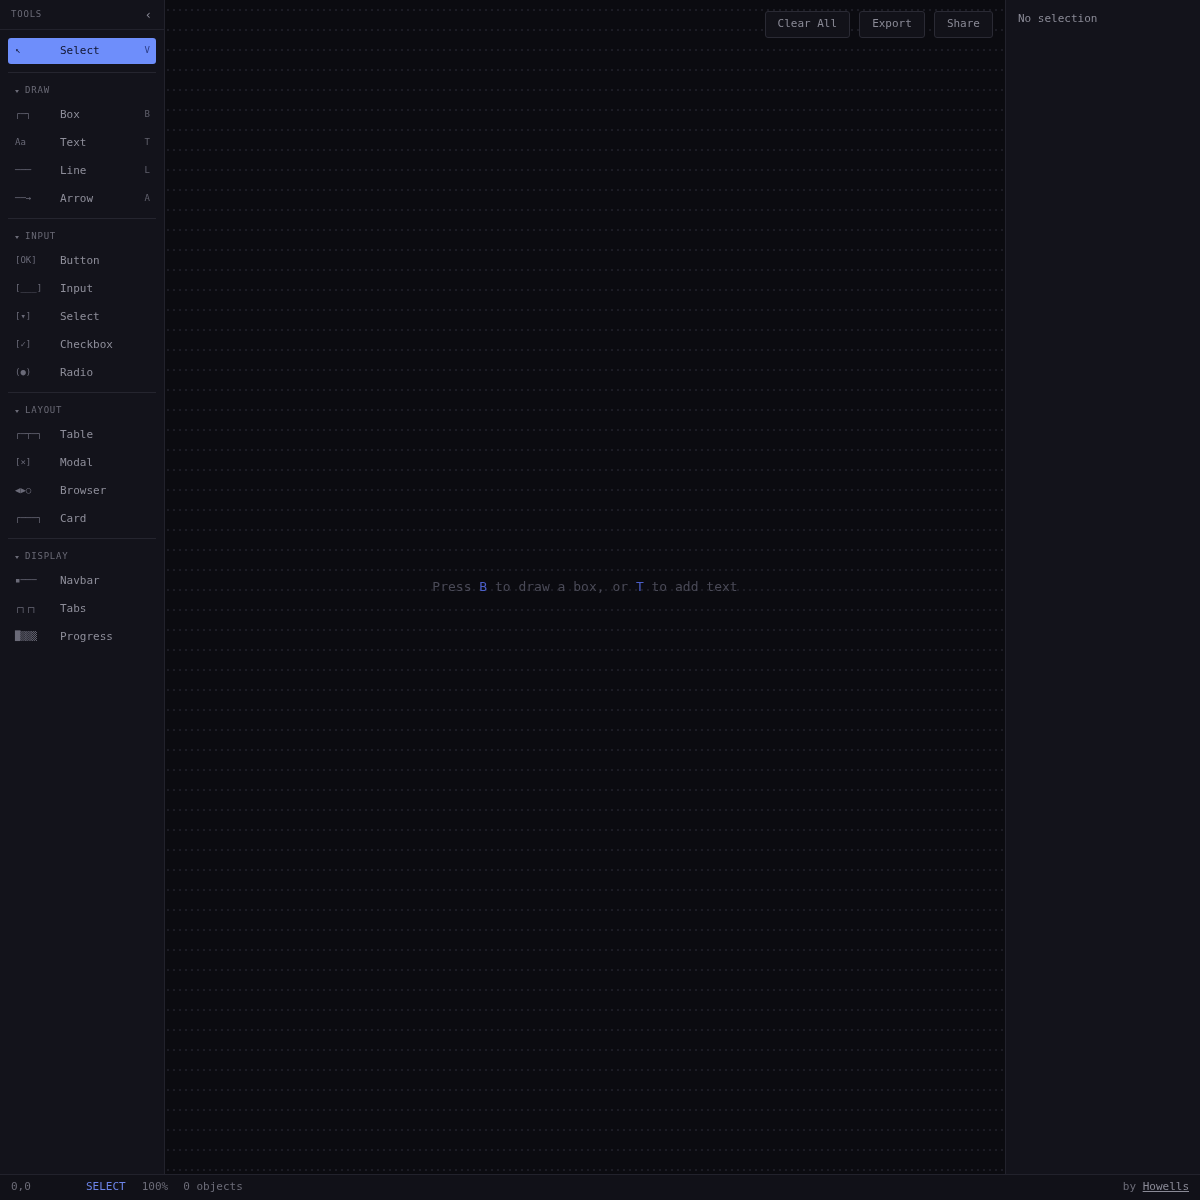 The width and height of the screenshot is (1200, 1200). I want to click on tool-item: [___] Input, so click(82, 289).